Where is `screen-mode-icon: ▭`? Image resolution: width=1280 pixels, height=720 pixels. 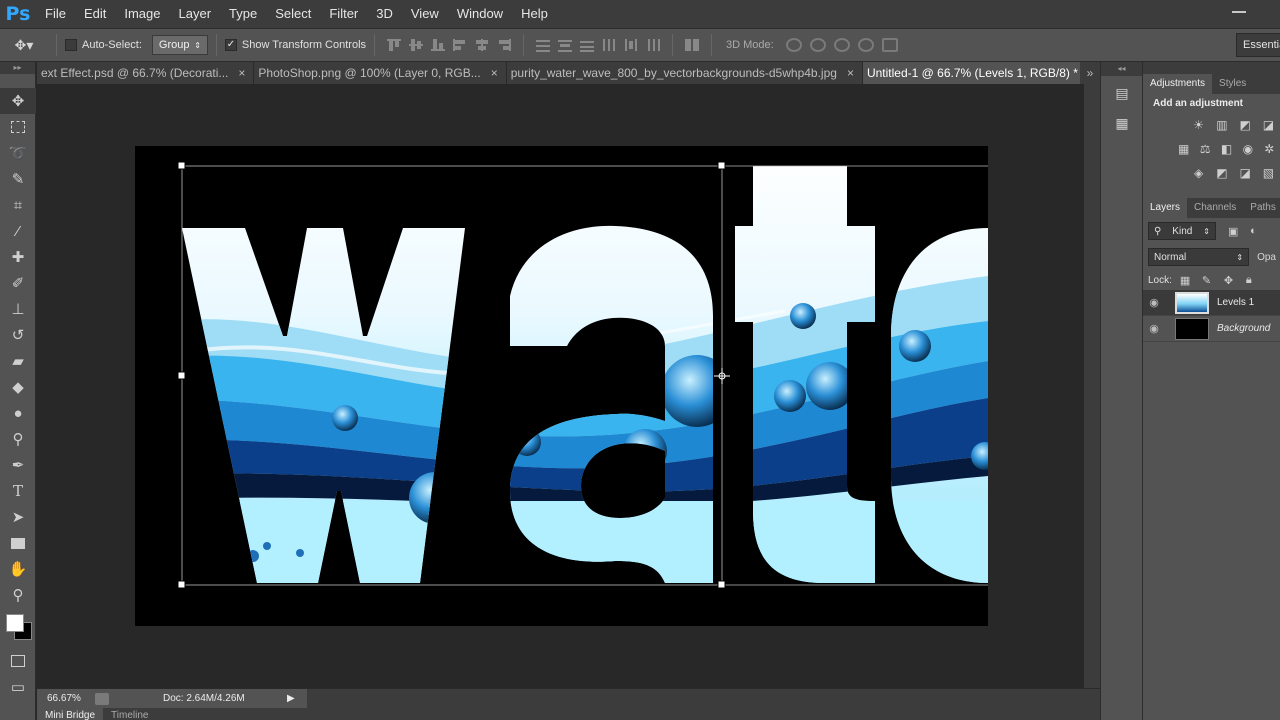 screen-mode-icon: ▭ is located at coordinates (18, 687).